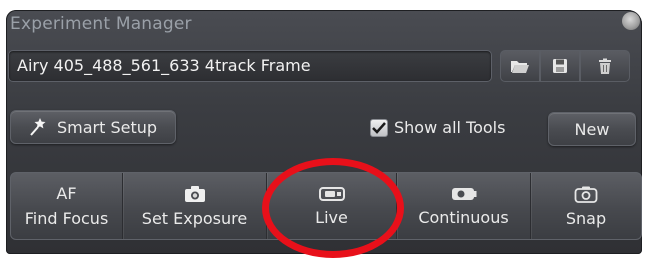 Image resolution: width=648 pixels, height=258 pixels. I want to click on smart-setup-button: Smart Setup, so click(93, 127).